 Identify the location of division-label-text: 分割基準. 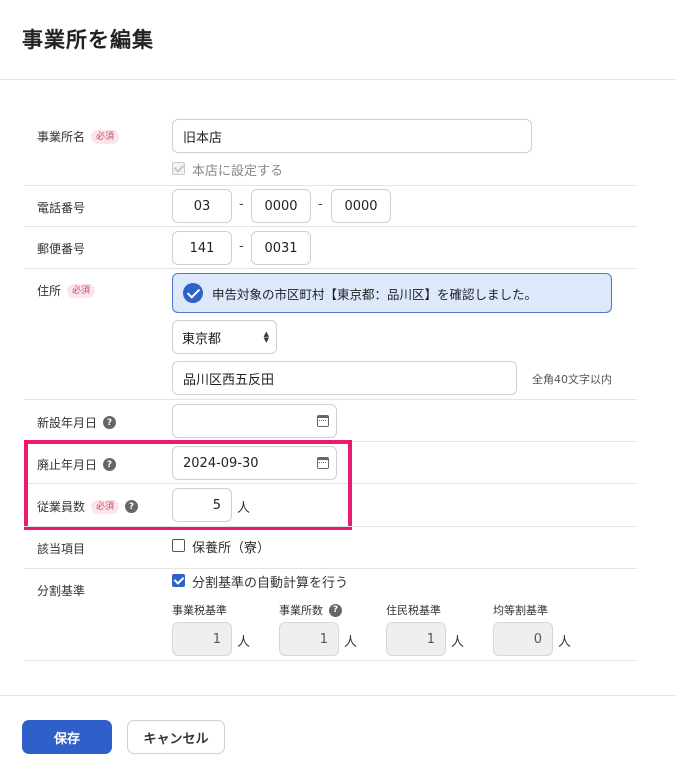
(61, 591).